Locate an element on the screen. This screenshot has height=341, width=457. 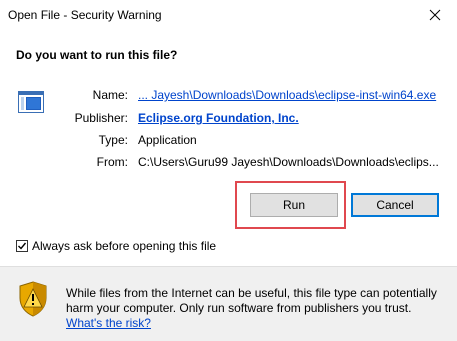
cancel-button: Cancel is located at coordinates (395, 205).